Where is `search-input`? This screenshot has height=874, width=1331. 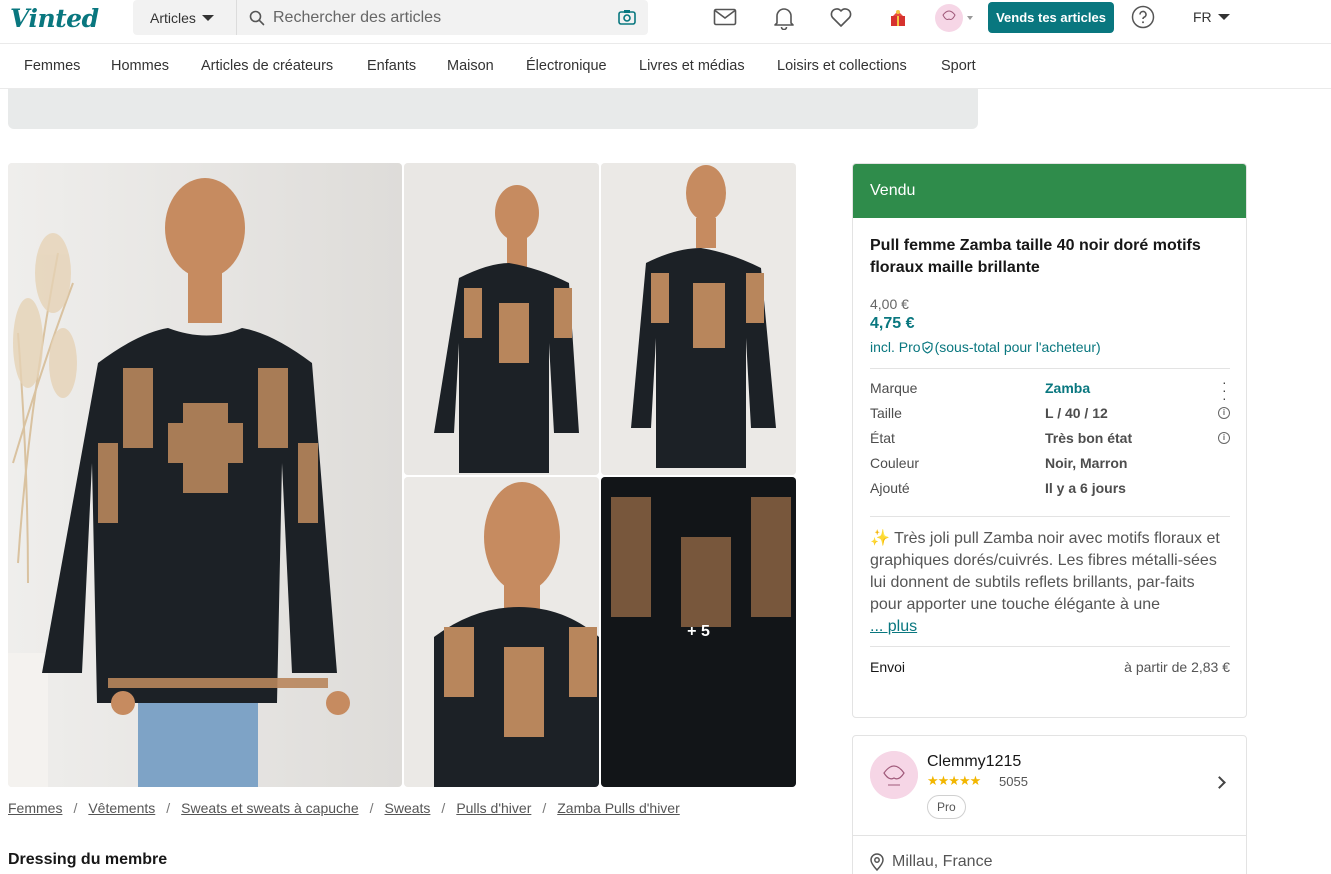
search-input is located at coordinates (443, 17).